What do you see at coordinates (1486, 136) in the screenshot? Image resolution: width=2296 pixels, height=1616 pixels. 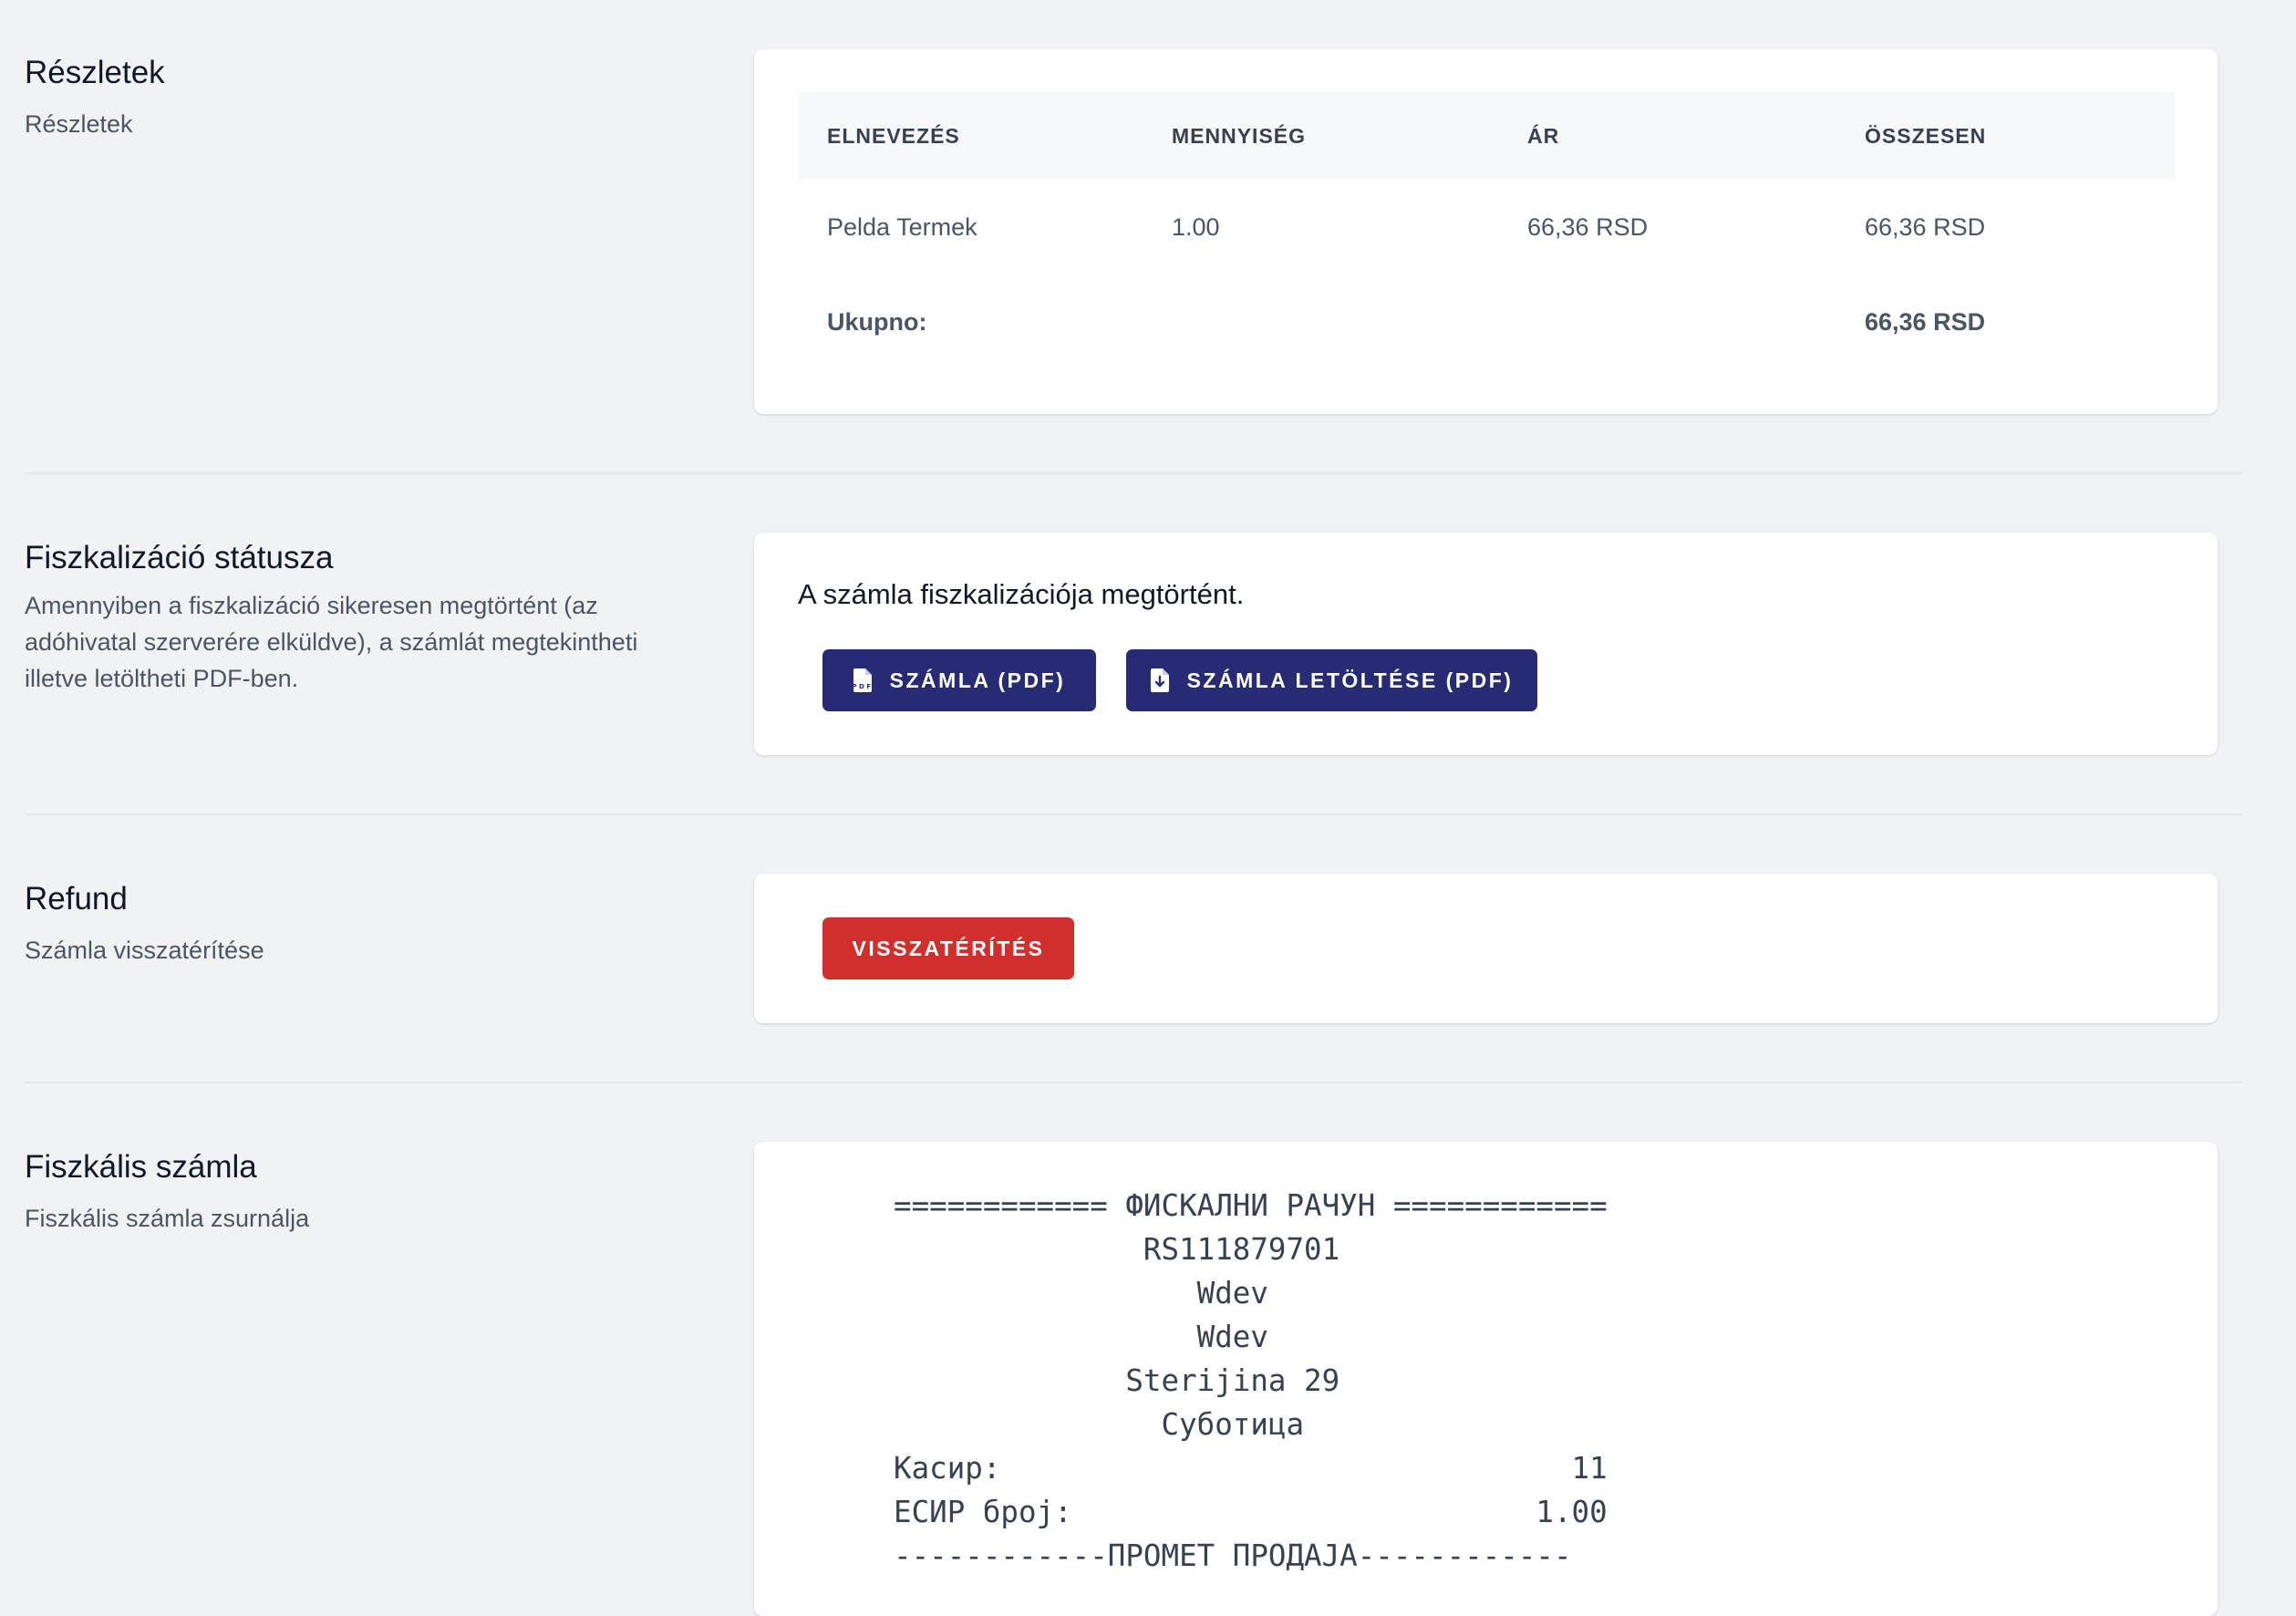 I see `items-table-header: ELNEVEZÉS MENNYISÉG ÁR ÖSSZESEN` at bounding box center [1486, 136].